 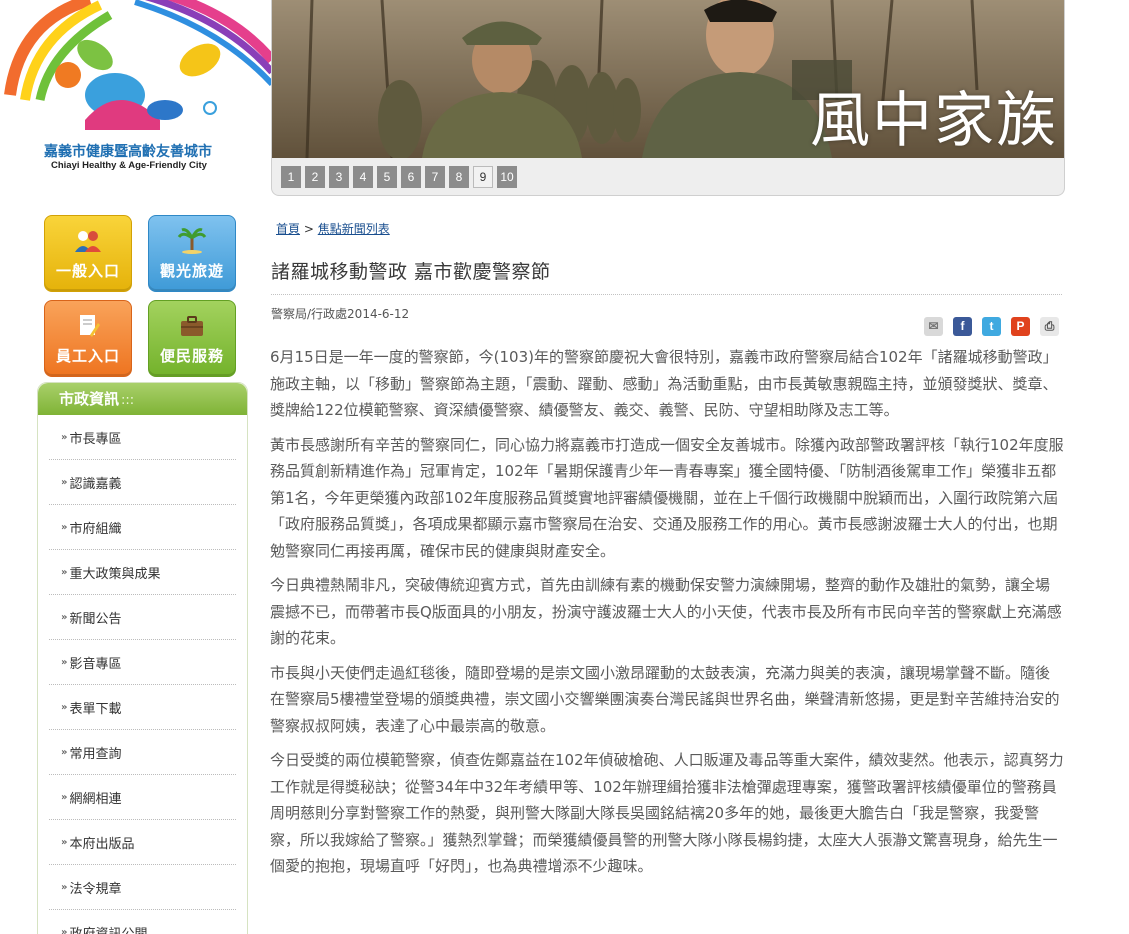 I want to click on article-meta: 警察局/行政處2014-6-12, so click(x=340, y=314).